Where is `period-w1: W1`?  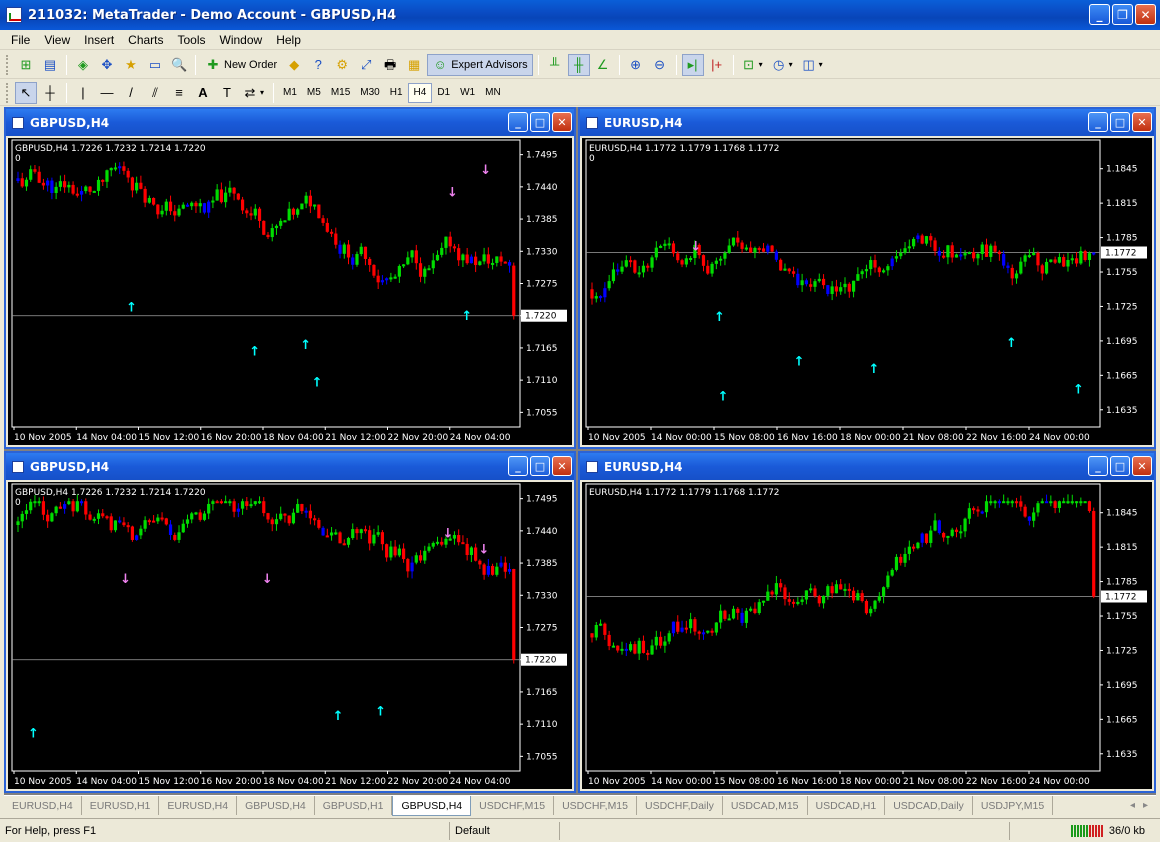
period-w1: W1 is located at coordinates (467, 93).